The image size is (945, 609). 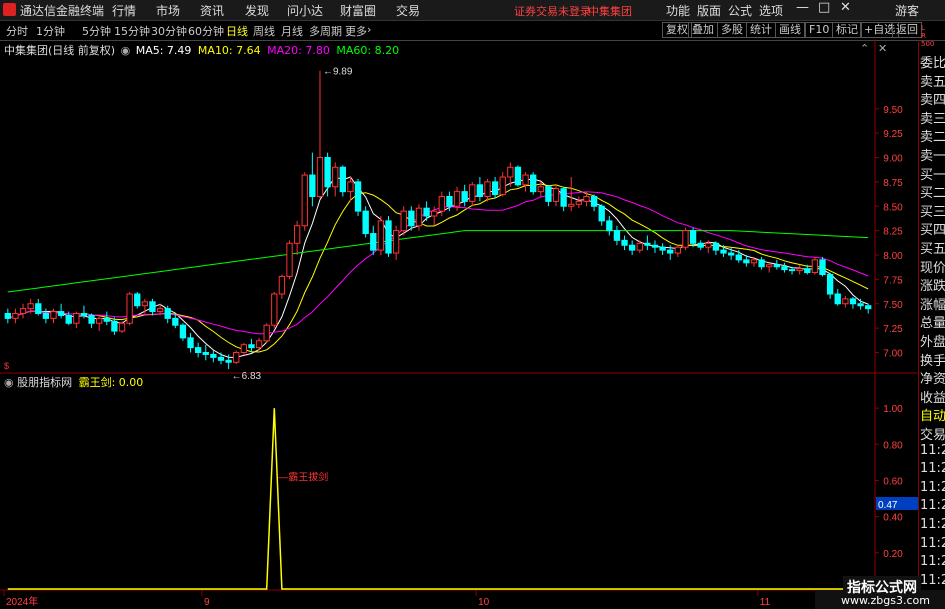 I want to click on price-tick-label: 9.50, so click(x=893, y=110).